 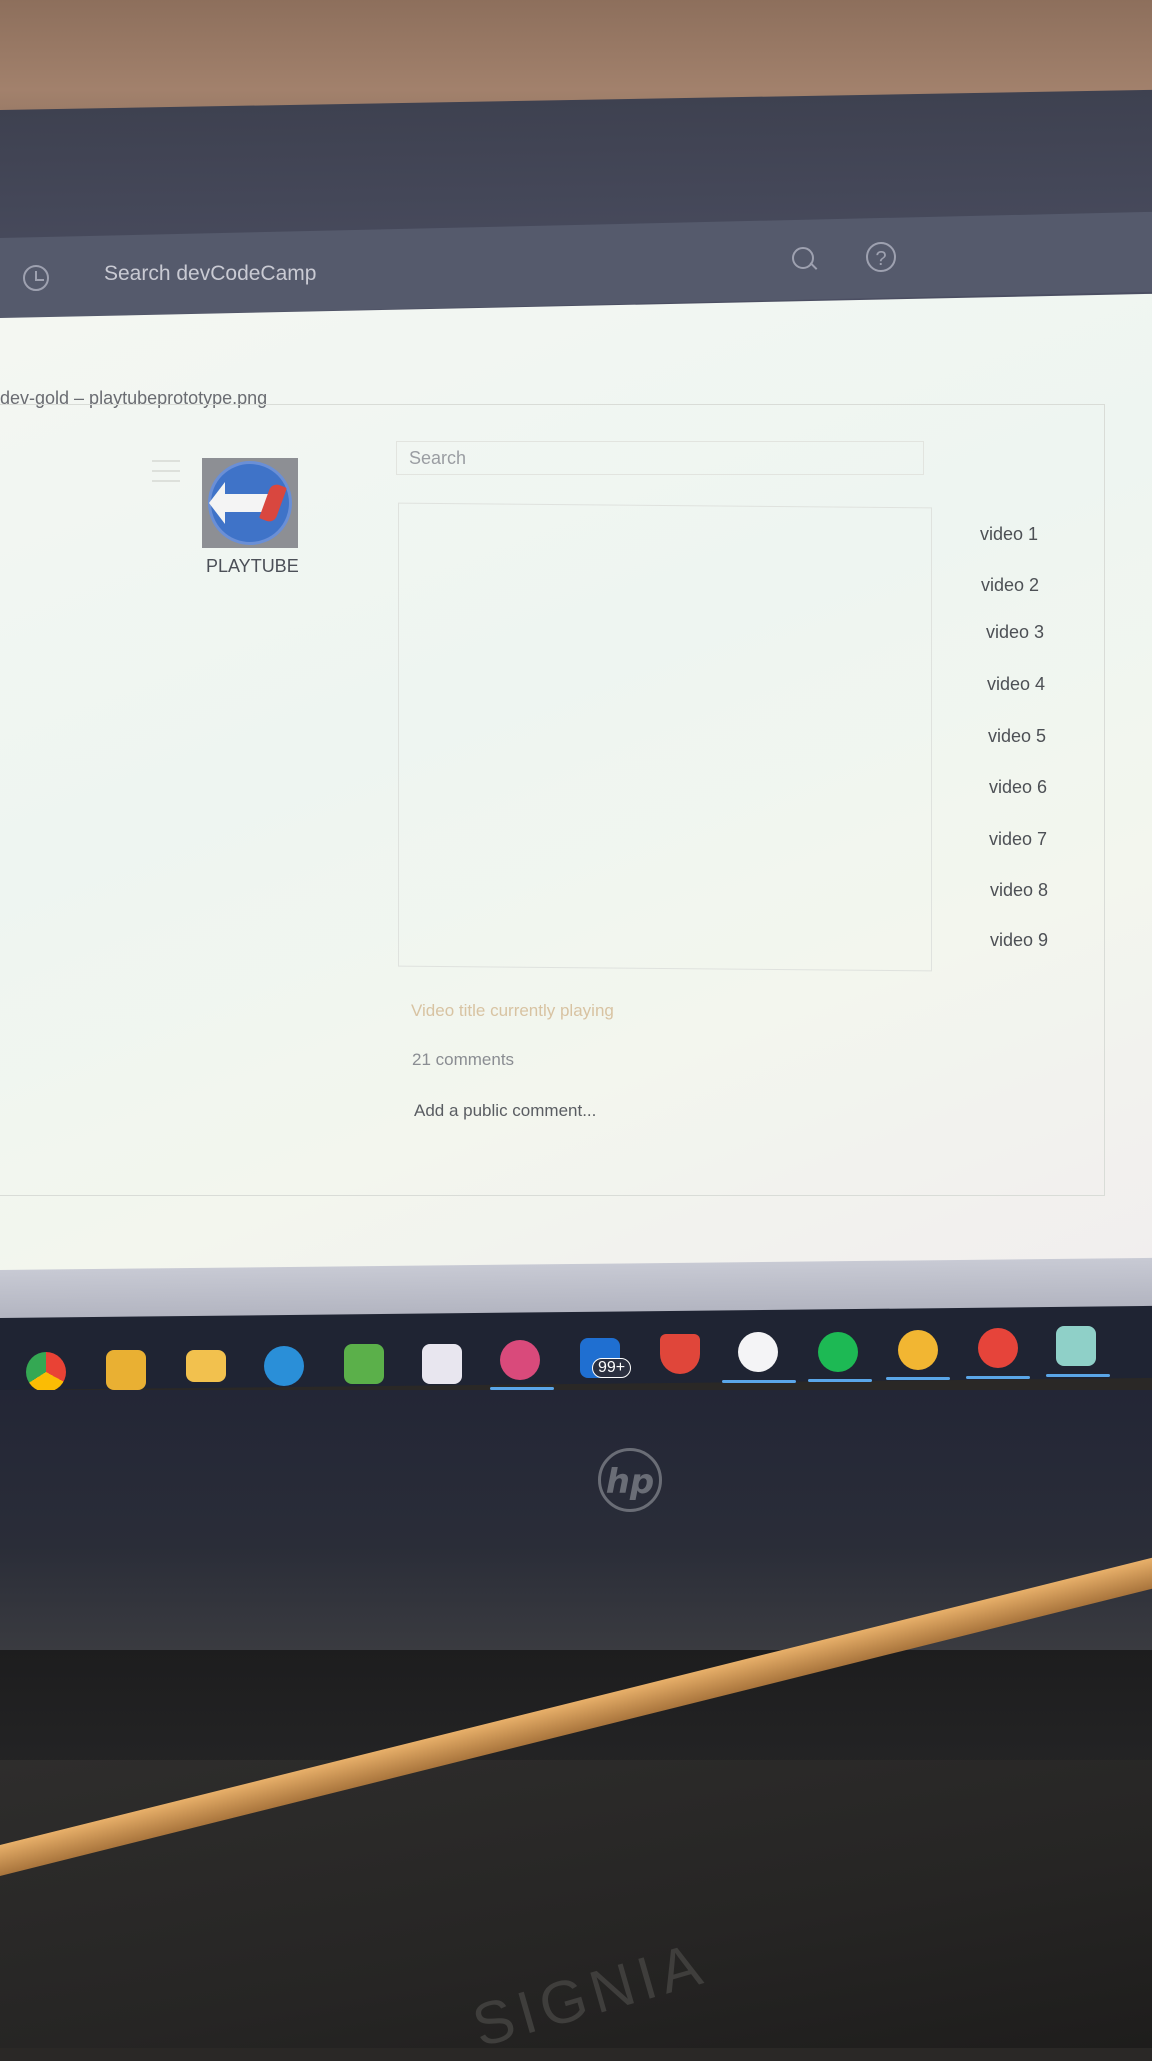 I want to click on video-list-item-9: video 9, so click(x=1019, y=940).